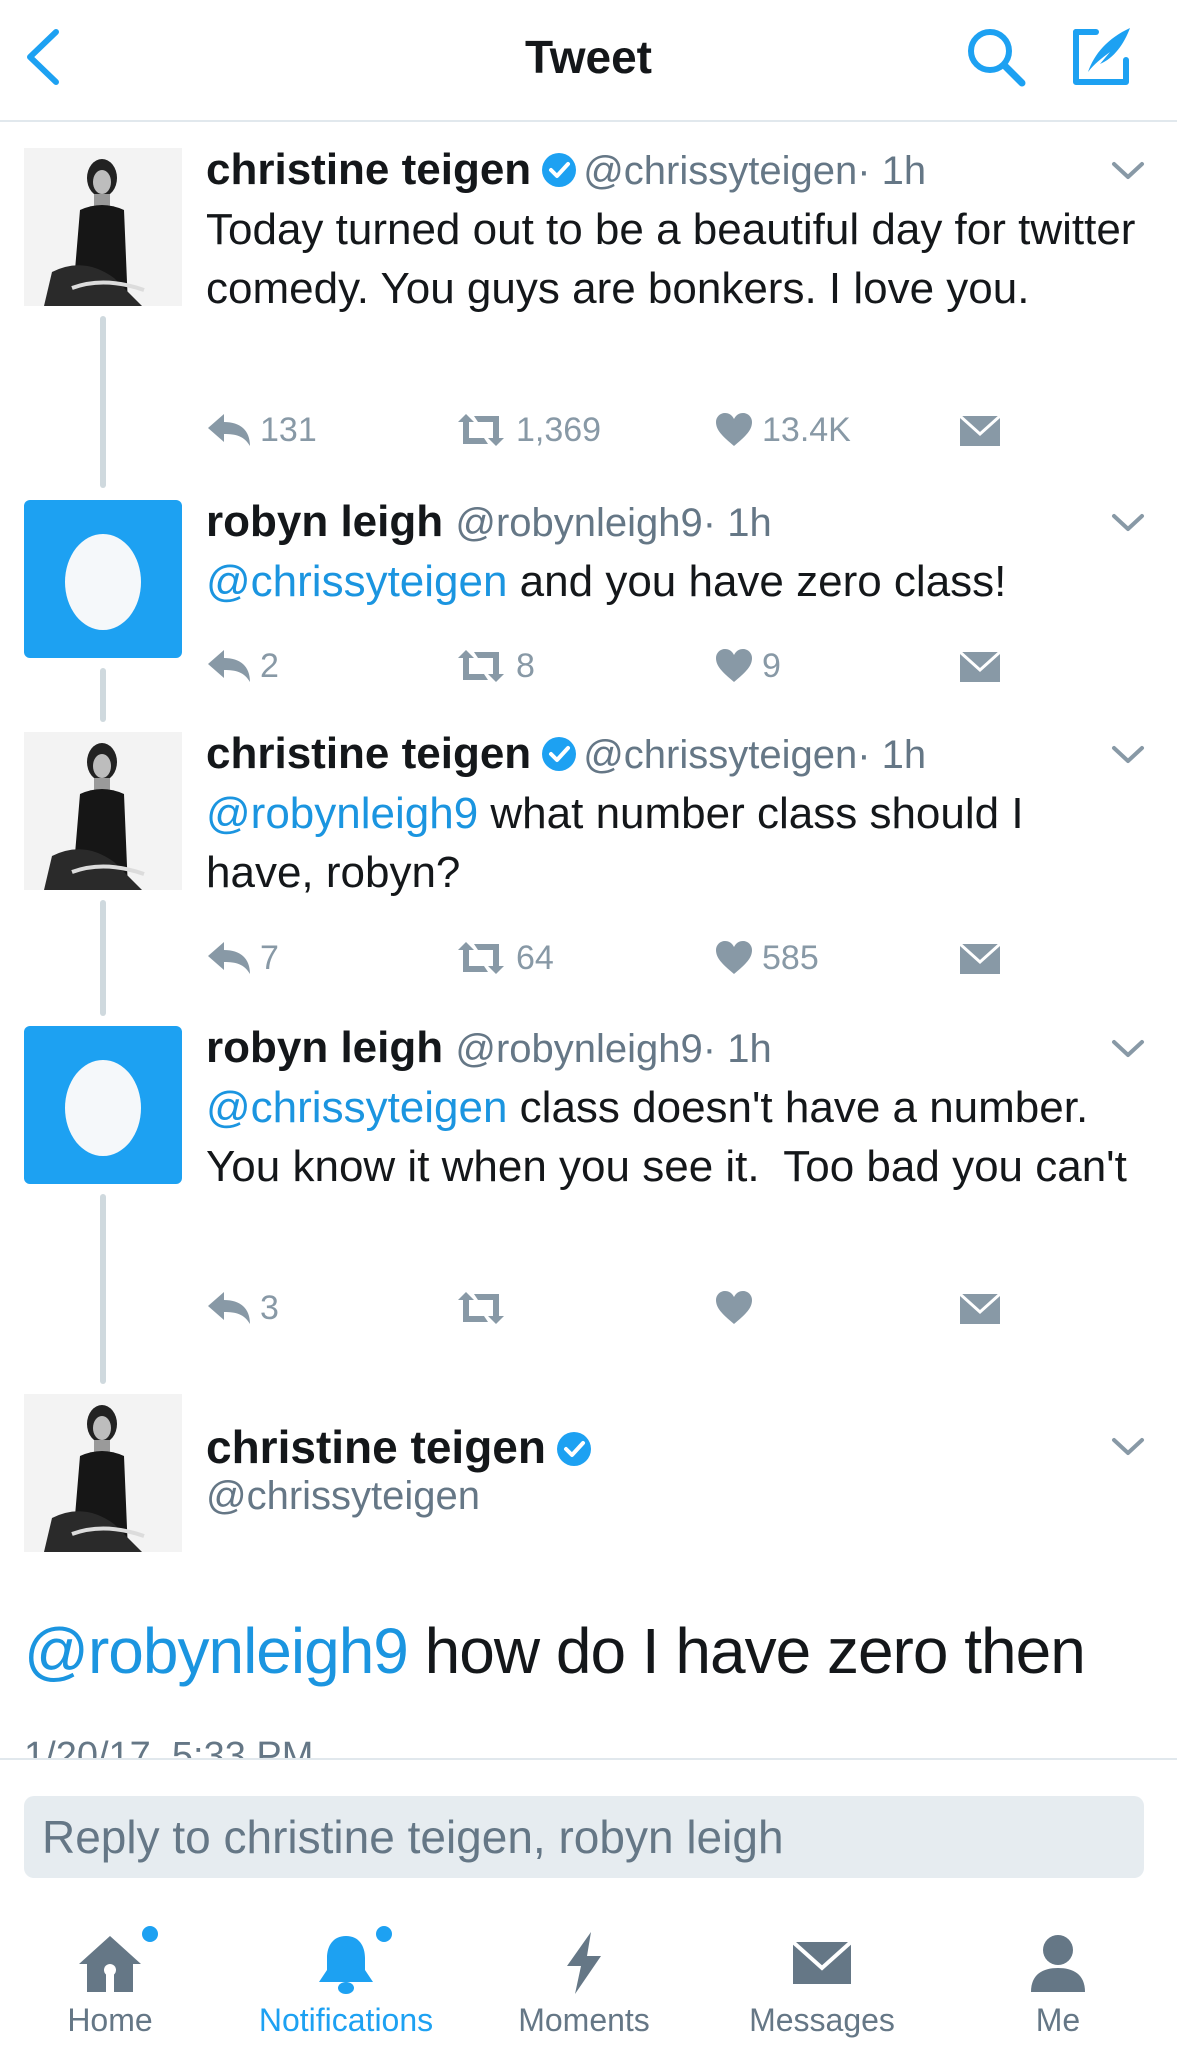 Image resolution: width=1177 pixels, height=2048 pixels. Describe the element at coordinates (494, 666) in the screenshot. I see `retweet-button: 8` at that location.